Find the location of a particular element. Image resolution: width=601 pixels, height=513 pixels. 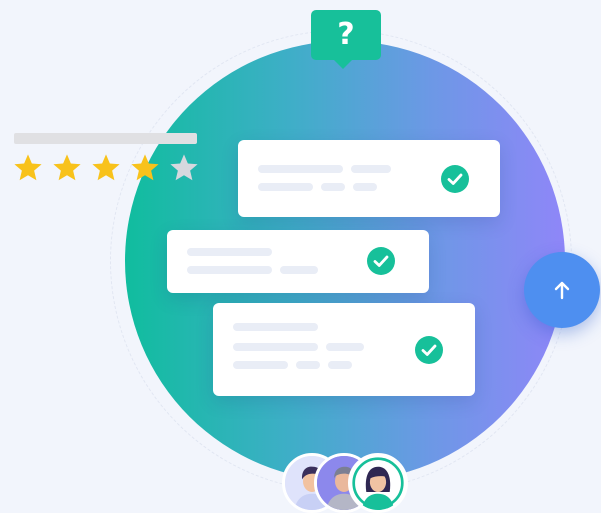

star-empty-icon is located at coordinates (184, 167).